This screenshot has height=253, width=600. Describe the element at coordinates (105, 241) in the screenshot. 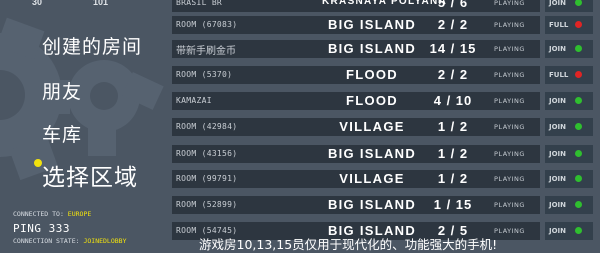

I see `connection-state-value: JOINEDLOBBY` at that location.